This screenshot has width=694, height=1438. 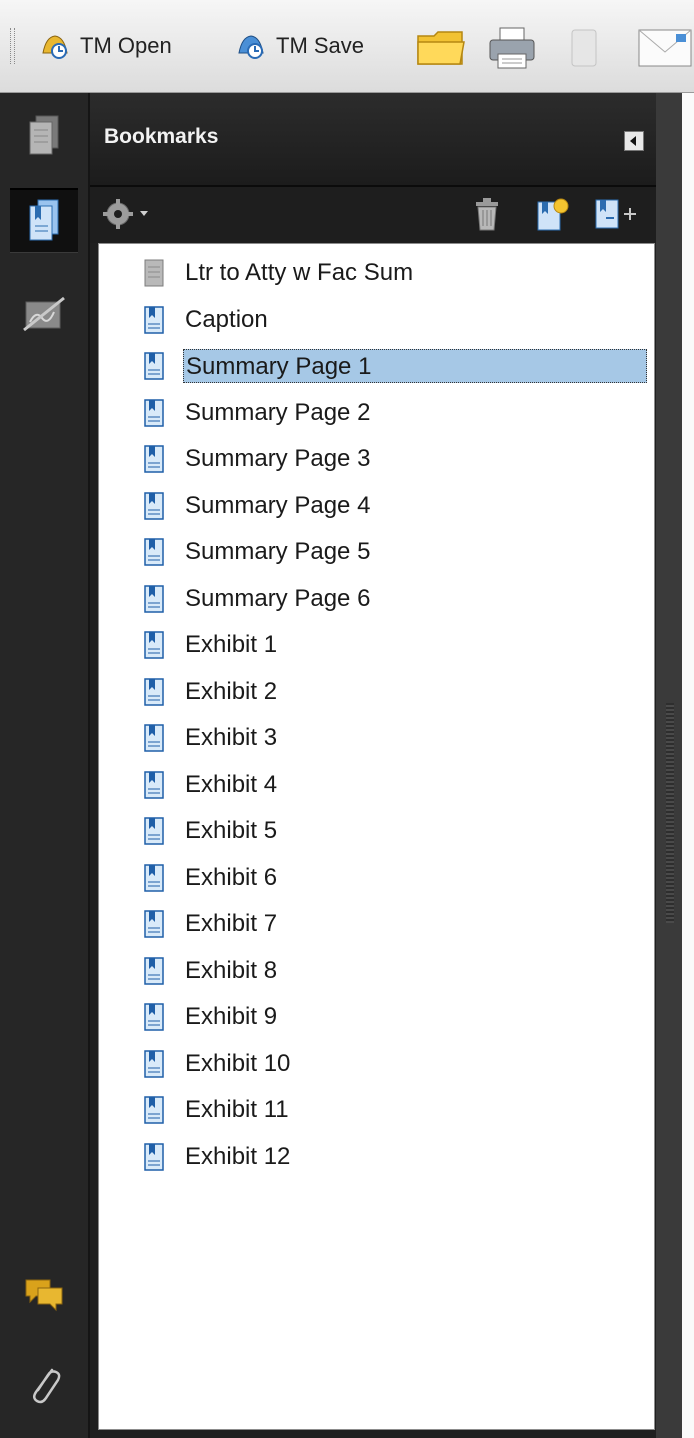 I want to click on bookmark-item: Exhibit 1, so click(x=376, y=645).